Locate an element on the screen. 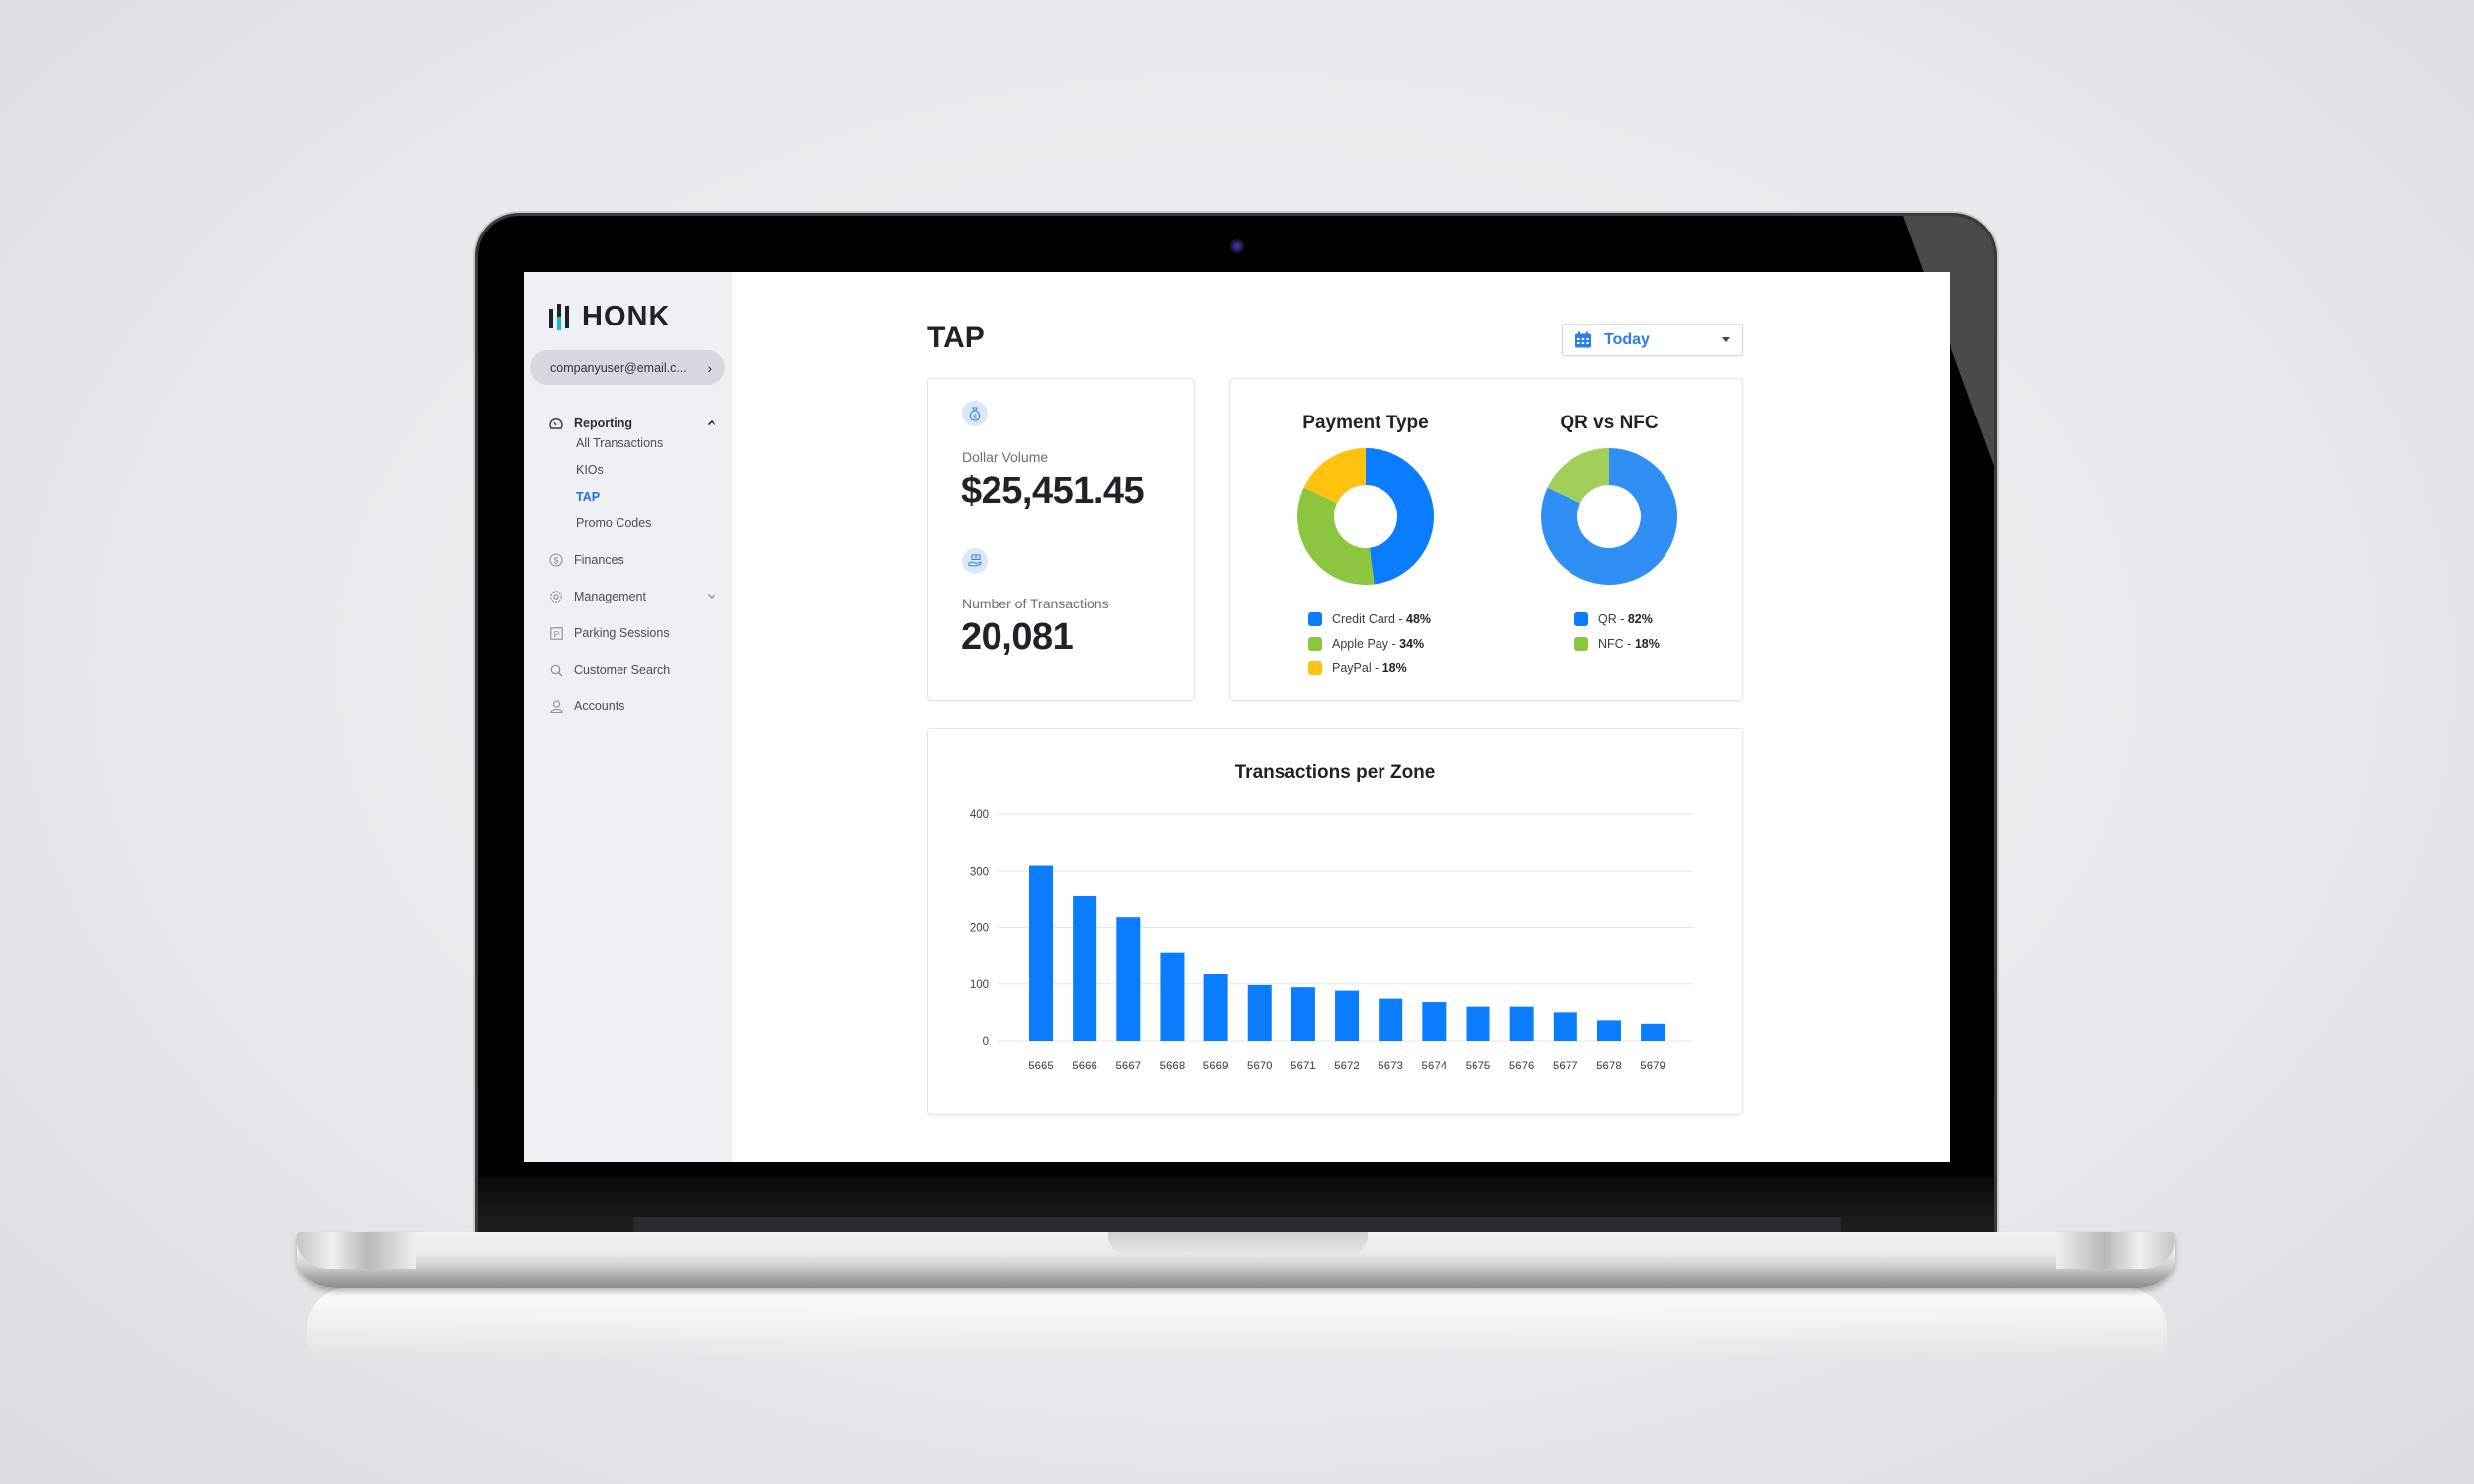  x-tick-label: 5665 is located at coordinates (1041, 1066).